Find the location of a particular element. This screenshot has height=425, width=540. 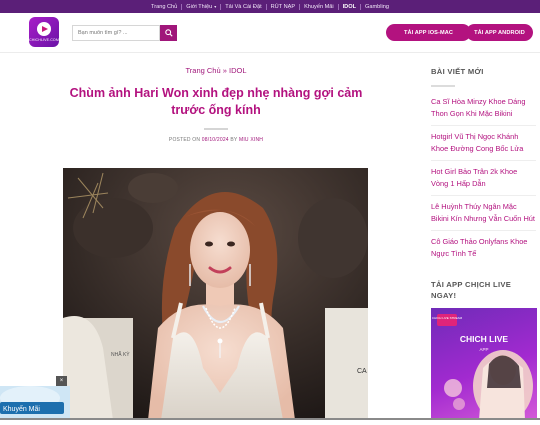

posted-on-label: POSTED ON is located at coordinates (184, 140).